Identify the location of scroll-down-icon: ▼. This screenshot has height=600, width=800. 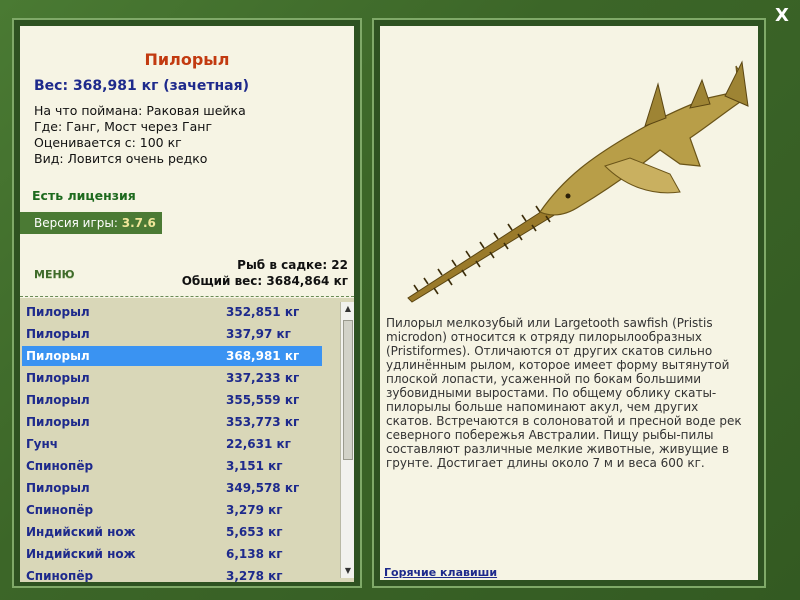
(347, 571).